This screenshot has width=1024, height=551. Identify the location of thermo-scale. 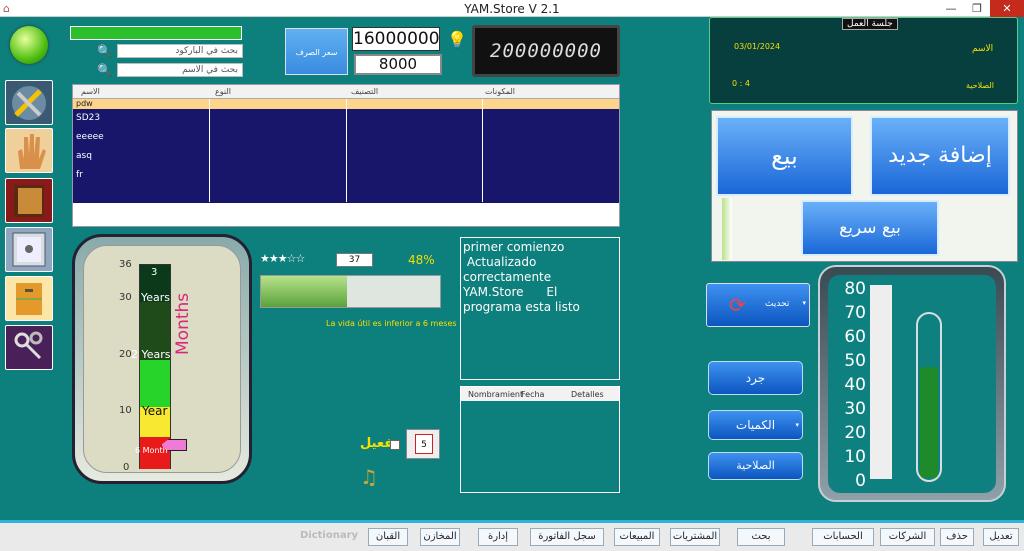
(881, 382).